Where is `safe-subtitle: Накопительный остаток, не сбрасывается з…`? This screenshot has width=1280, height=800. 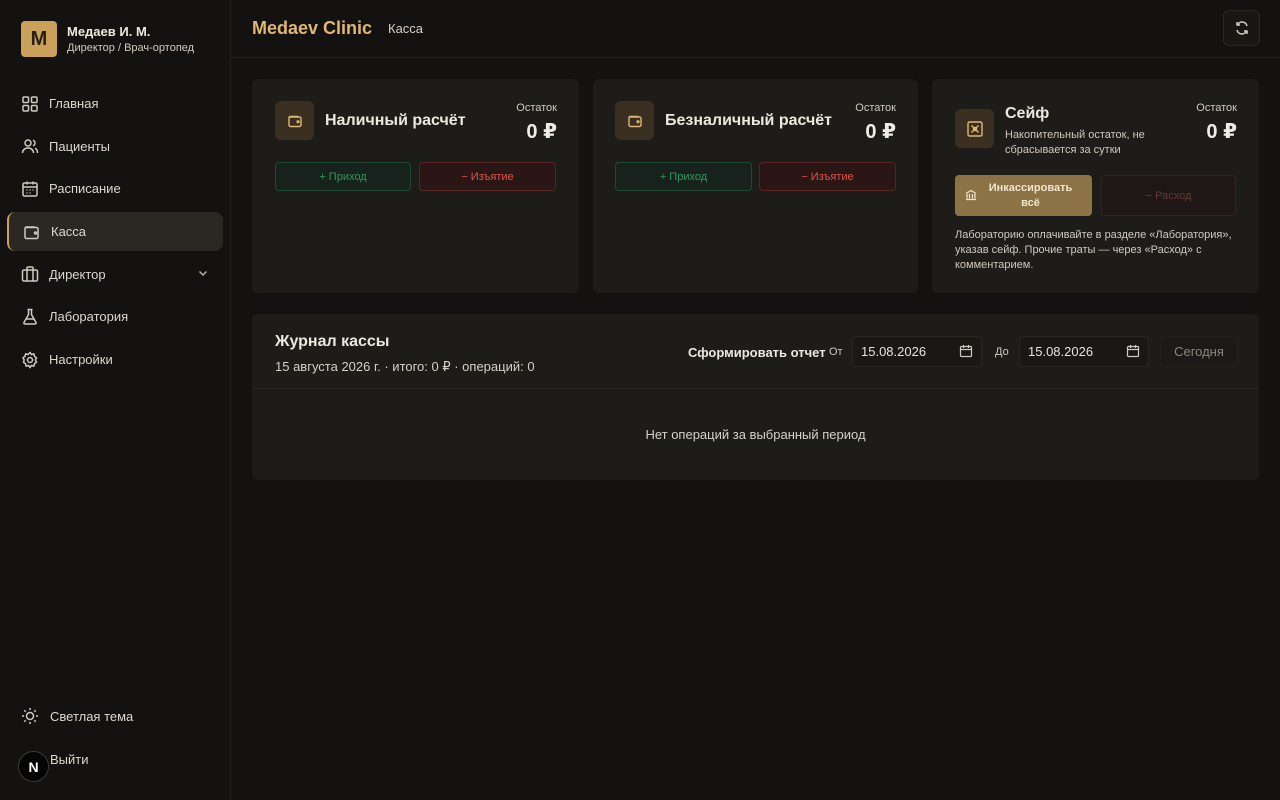 safe-subtitle: Накопительный остаток, не сбрасывается з… is located at coordinates (1075, 143).